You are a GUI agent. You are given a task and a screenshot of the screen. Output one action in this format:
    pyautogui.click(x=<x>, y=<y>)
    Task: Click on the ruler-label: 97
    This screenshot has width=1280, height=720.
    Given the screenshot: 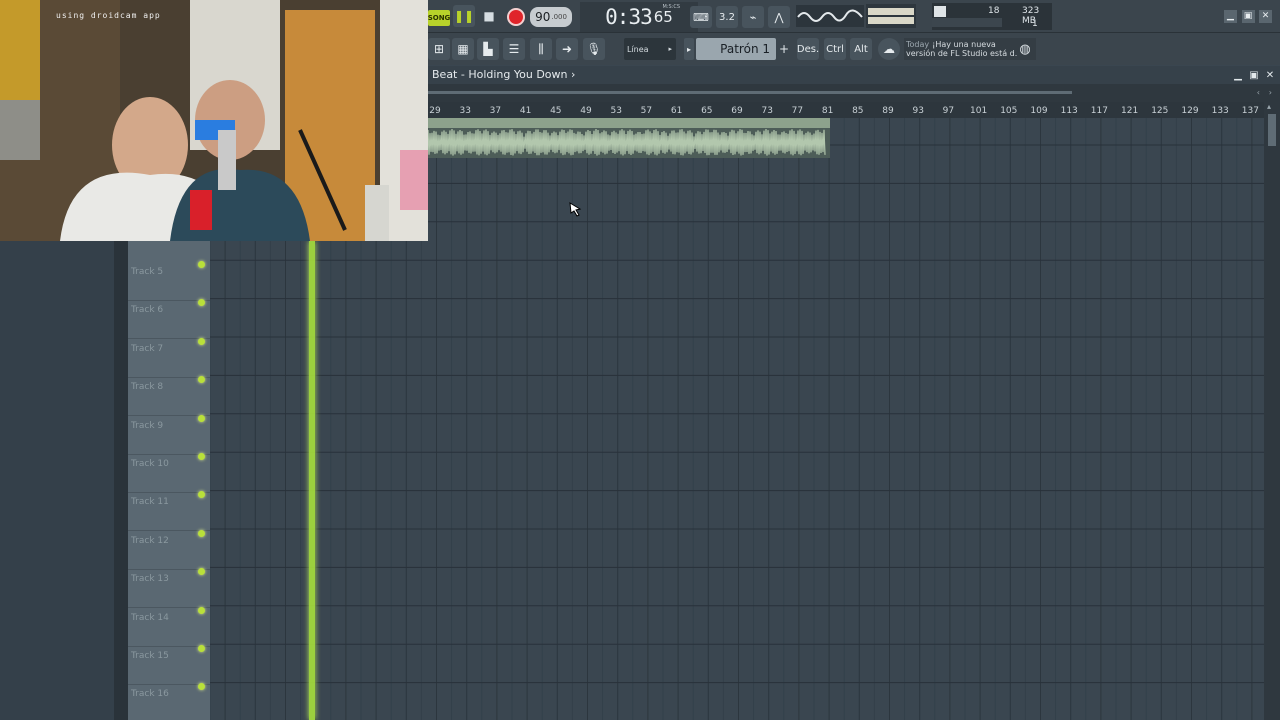 What is the action you would take?
    pyautogui.click(x=948, y=111)
    